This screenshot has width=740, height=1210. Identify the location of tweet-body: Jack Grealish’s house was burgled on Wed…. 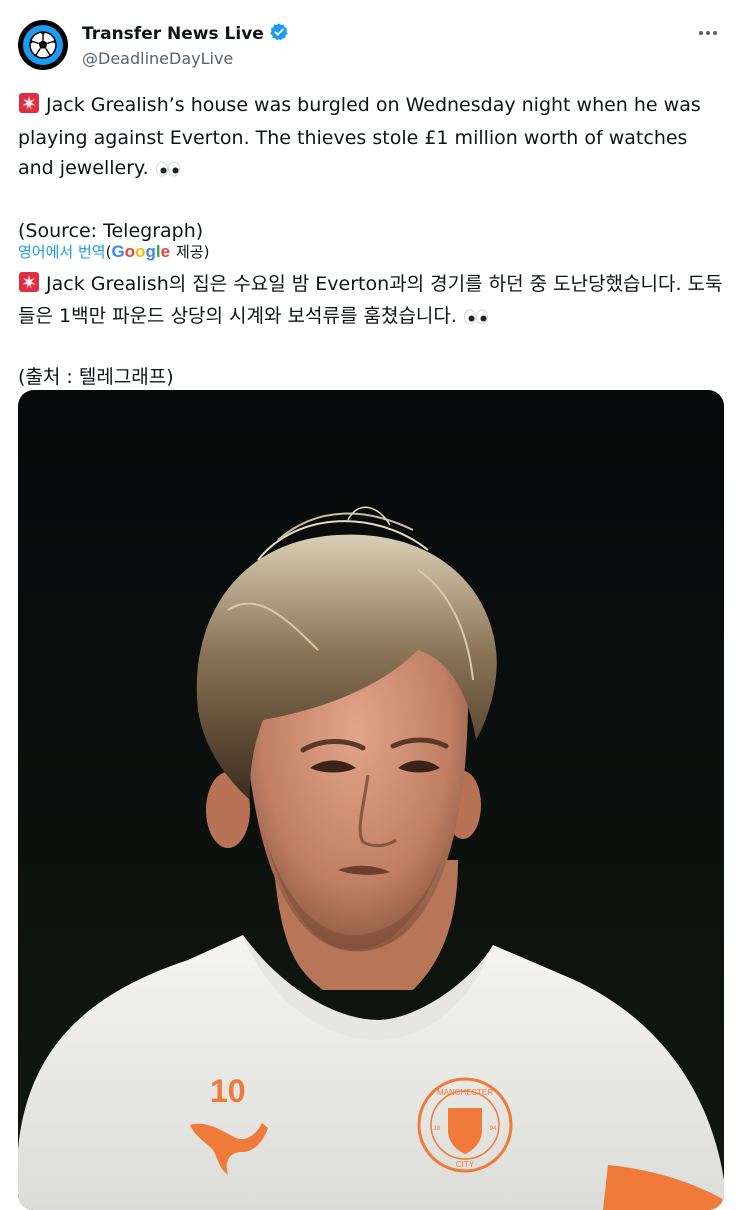
(359, 136).